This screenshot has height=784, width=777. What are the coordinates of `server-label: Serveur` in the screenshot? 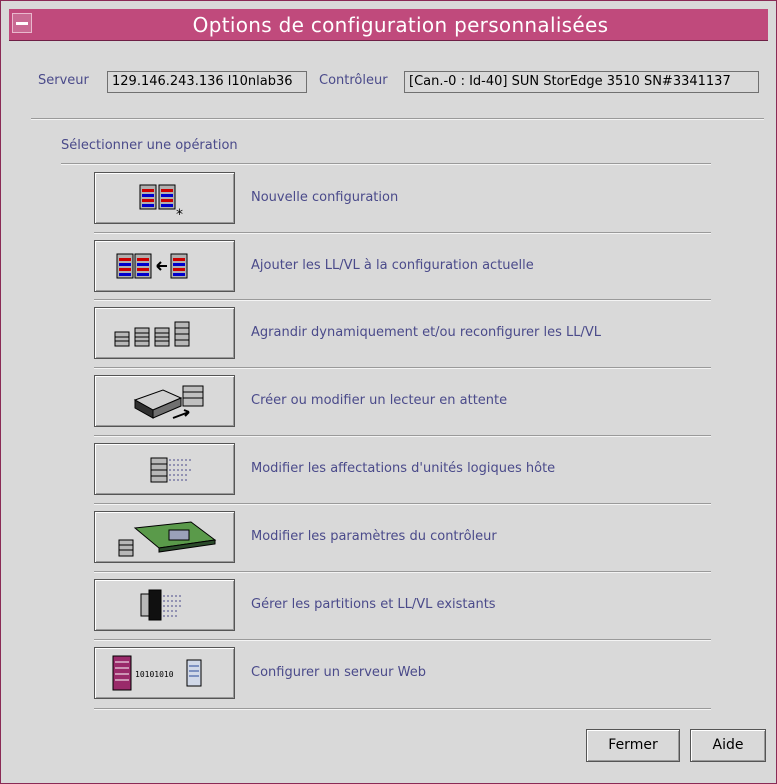 It's located at (63, 80).